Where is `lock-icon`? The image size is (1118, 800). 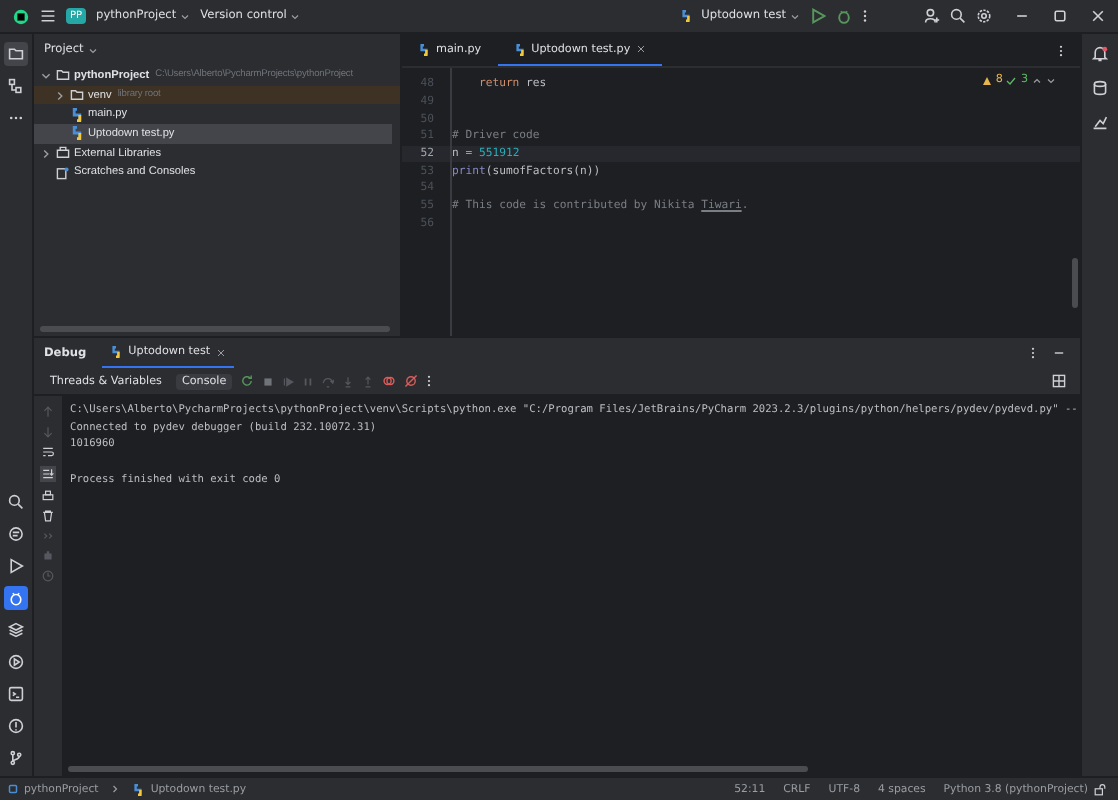
lock-icon is located at coordinates (1100, 789).